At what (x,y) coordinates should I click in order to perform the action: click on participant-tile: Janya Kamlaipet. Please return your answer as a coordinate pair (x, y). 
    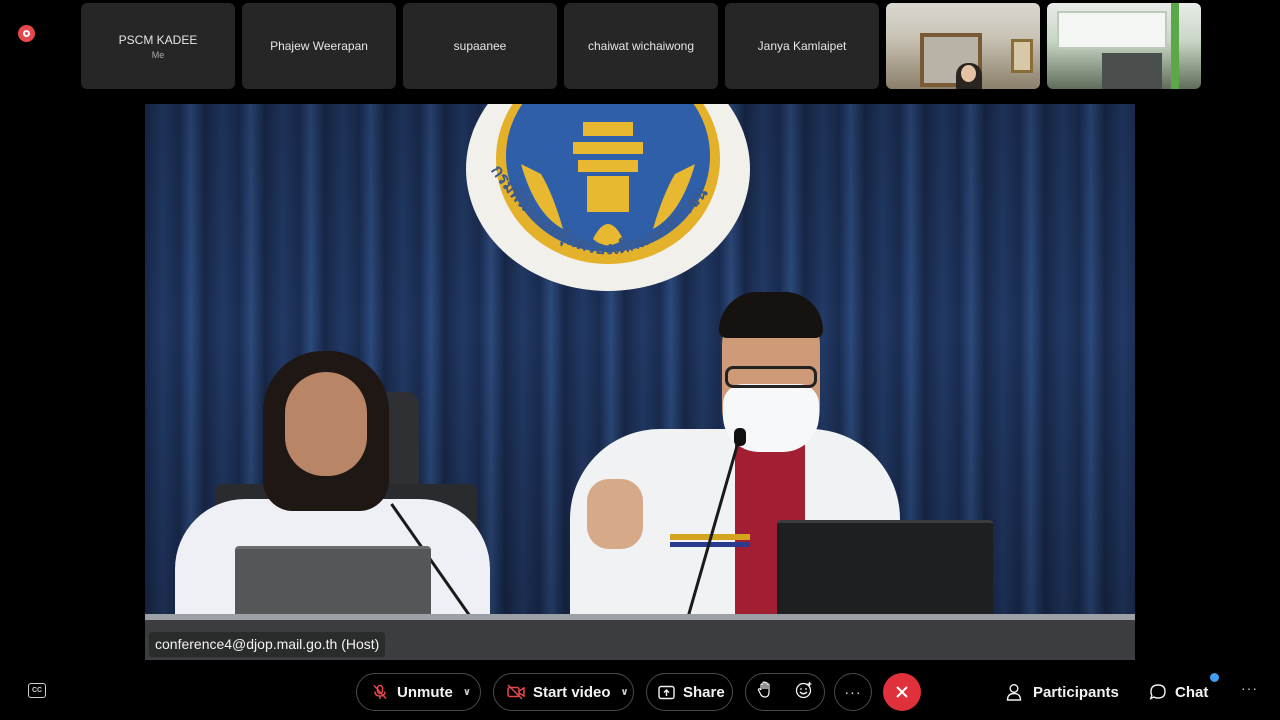
    Looking at the image, I should click on (802, 46).